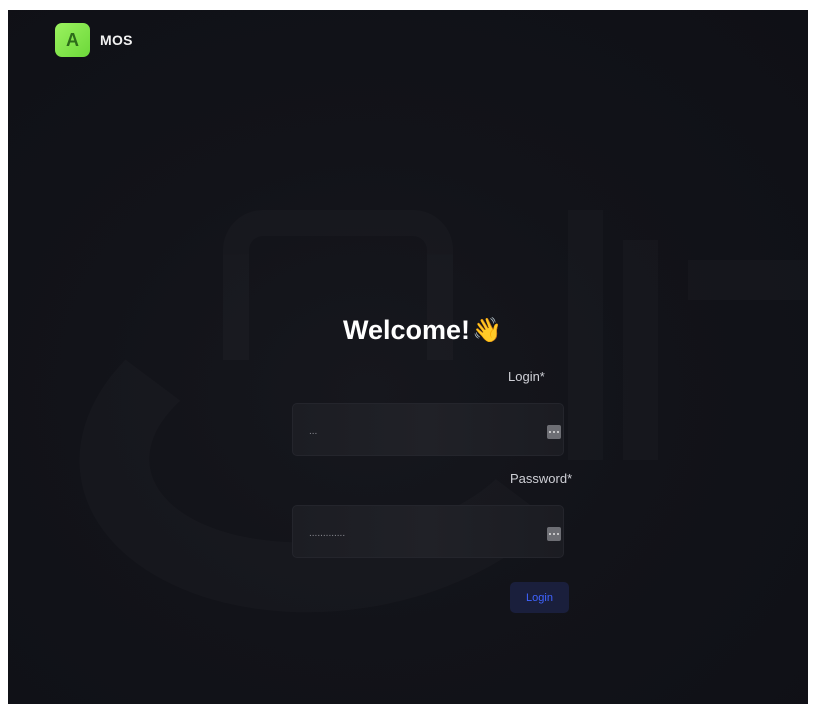 The image size is (815, 706). I want to click on waving-hand-icon: 👋, so click(487, 330).